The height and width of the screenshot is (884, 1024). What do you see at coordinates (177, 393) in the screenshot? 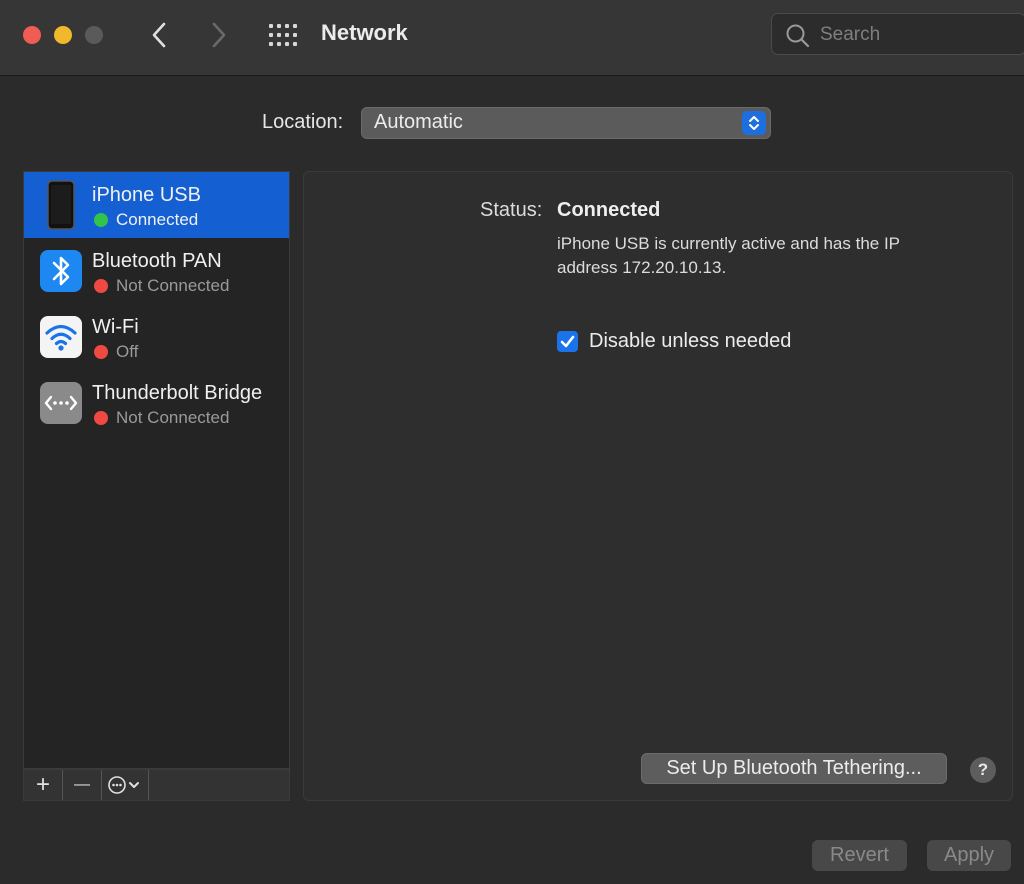
I see `service-name: Thunderbolt Bridge` at bounding box center [177, 393].